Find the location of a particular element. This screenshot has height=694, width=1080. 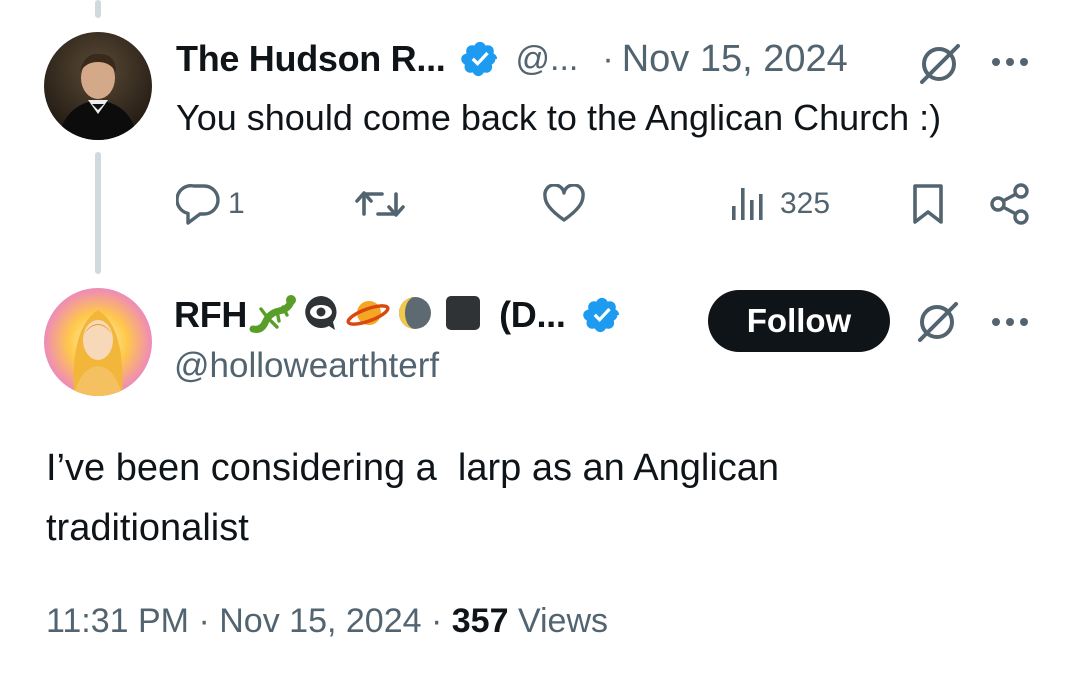

like-icon is located at coordinates (564, 204).